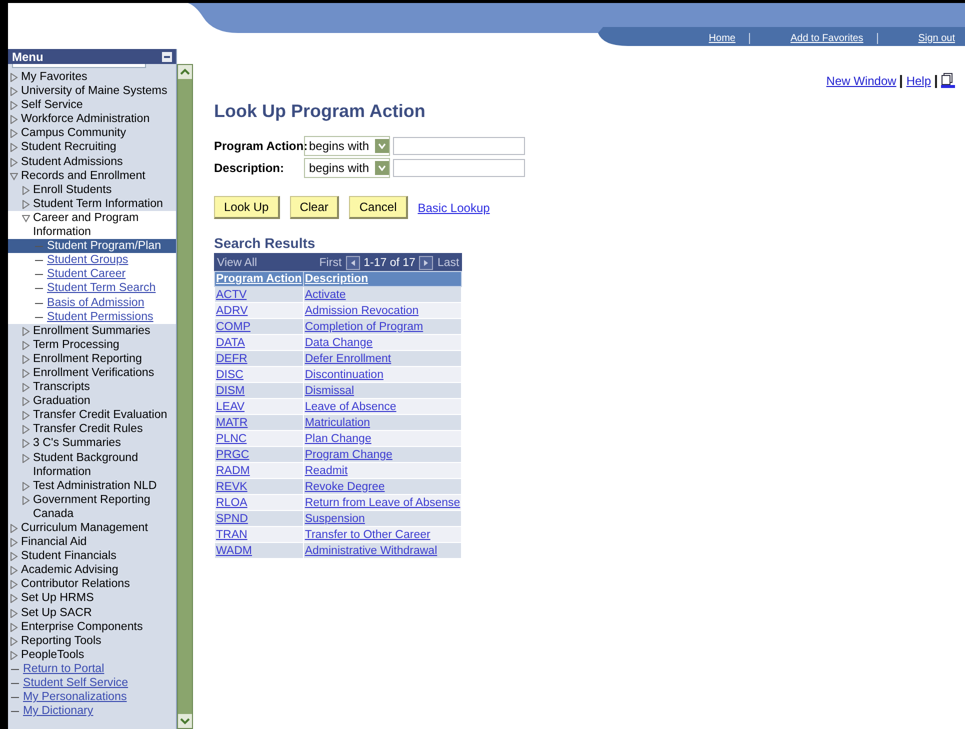  What do you see at coordinates (76, 345) in the screenshot?
I see `menu-folder: Term Processing` at bounding box center [76, 345].